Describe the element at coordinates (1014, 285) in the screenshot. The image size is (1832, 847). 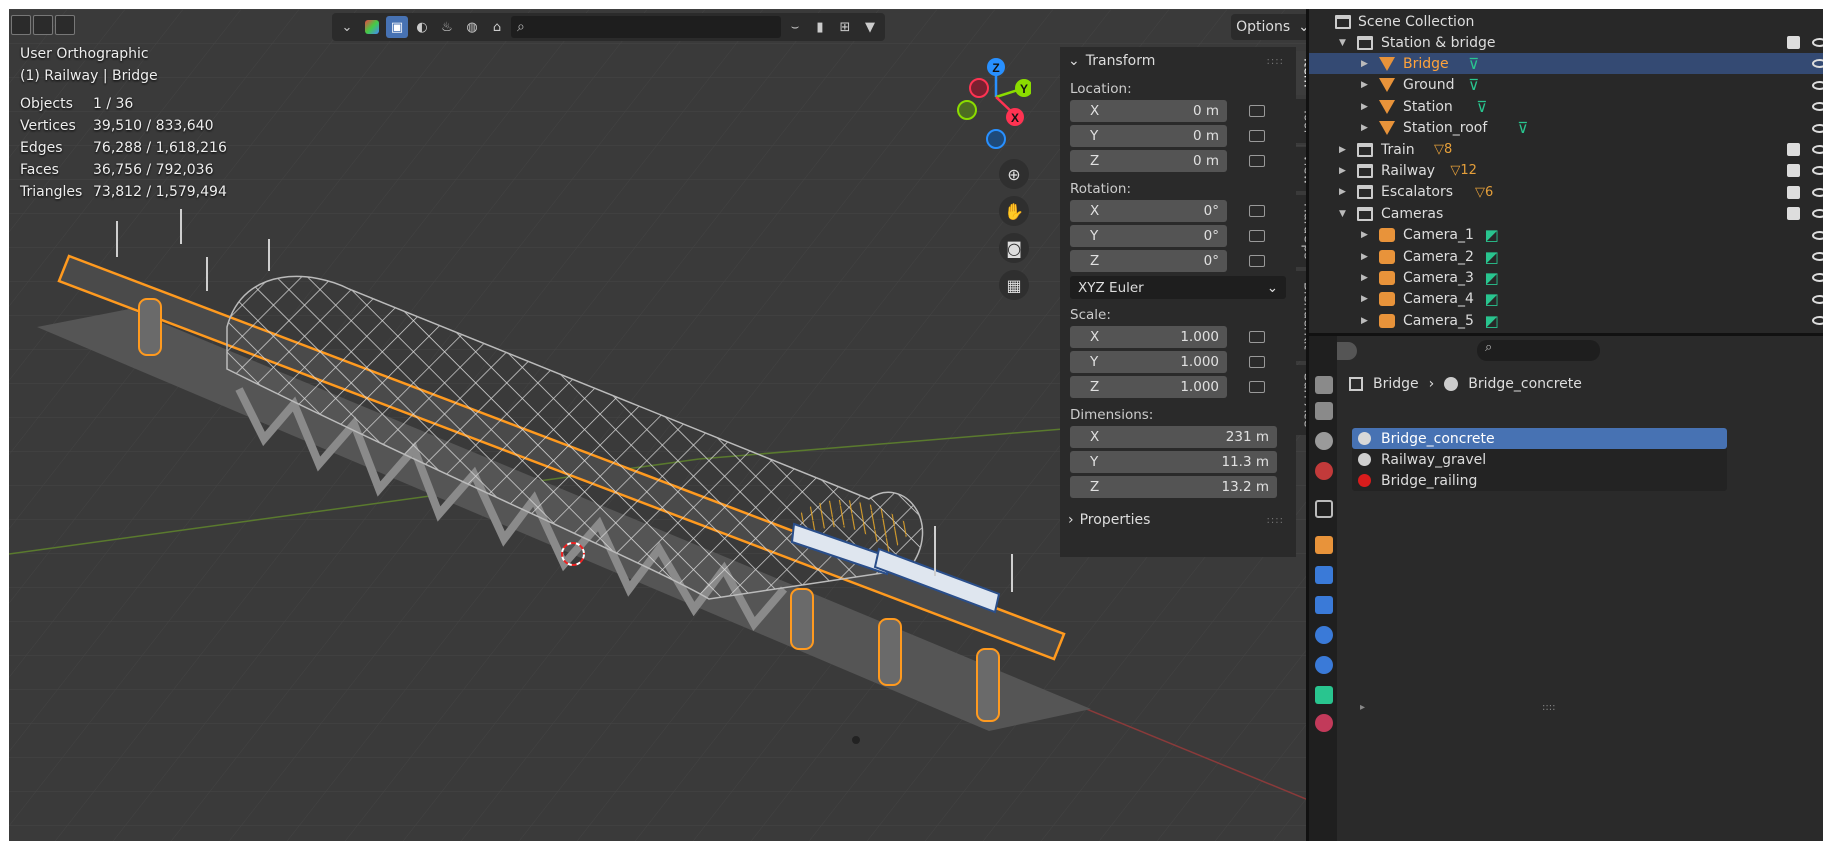
I see `orthographic-grid-icon: ▦` at that location.